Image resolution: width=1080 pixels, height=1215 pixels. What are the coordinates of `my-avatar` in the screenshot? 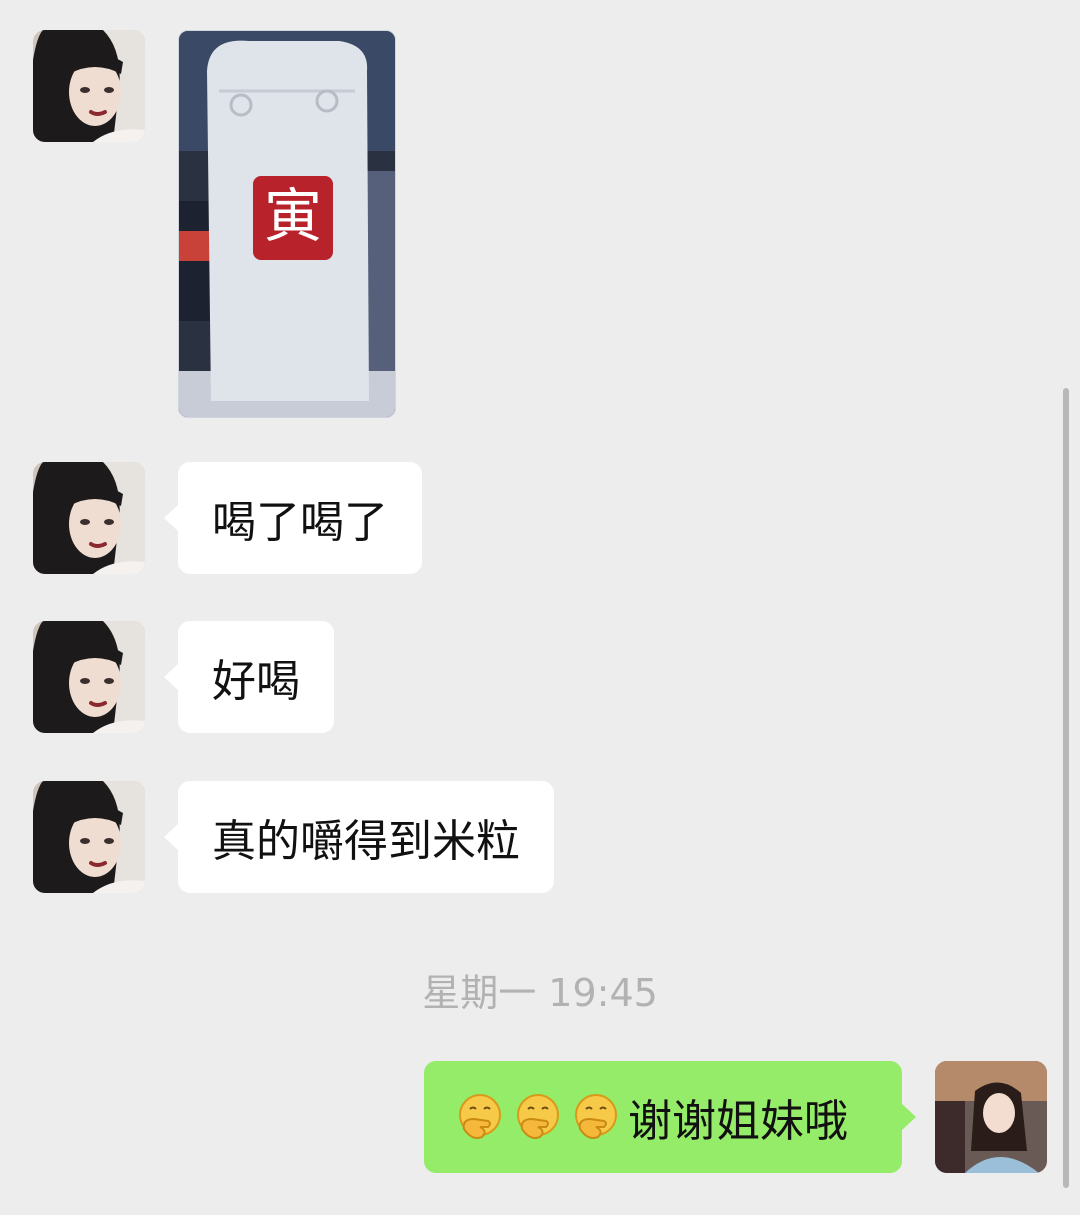 It's located at (991, 1117).